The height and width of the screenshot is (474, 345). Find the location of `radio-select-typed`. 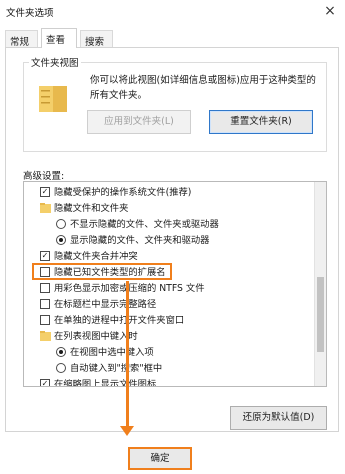

radio-select-typed is located at coordinates (61, 352).